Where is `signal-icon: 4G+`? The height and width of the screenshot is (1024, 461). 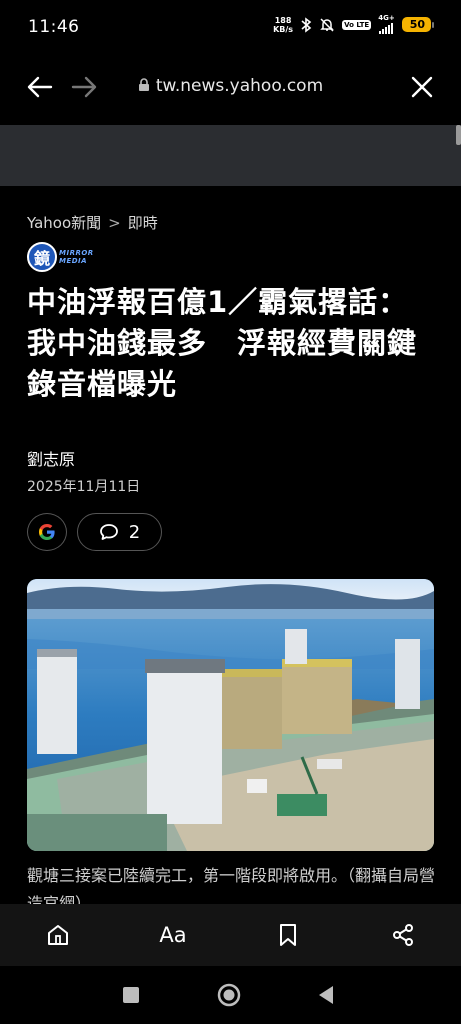
signal-icon: 4G+ is located at coordinates (386, 24).